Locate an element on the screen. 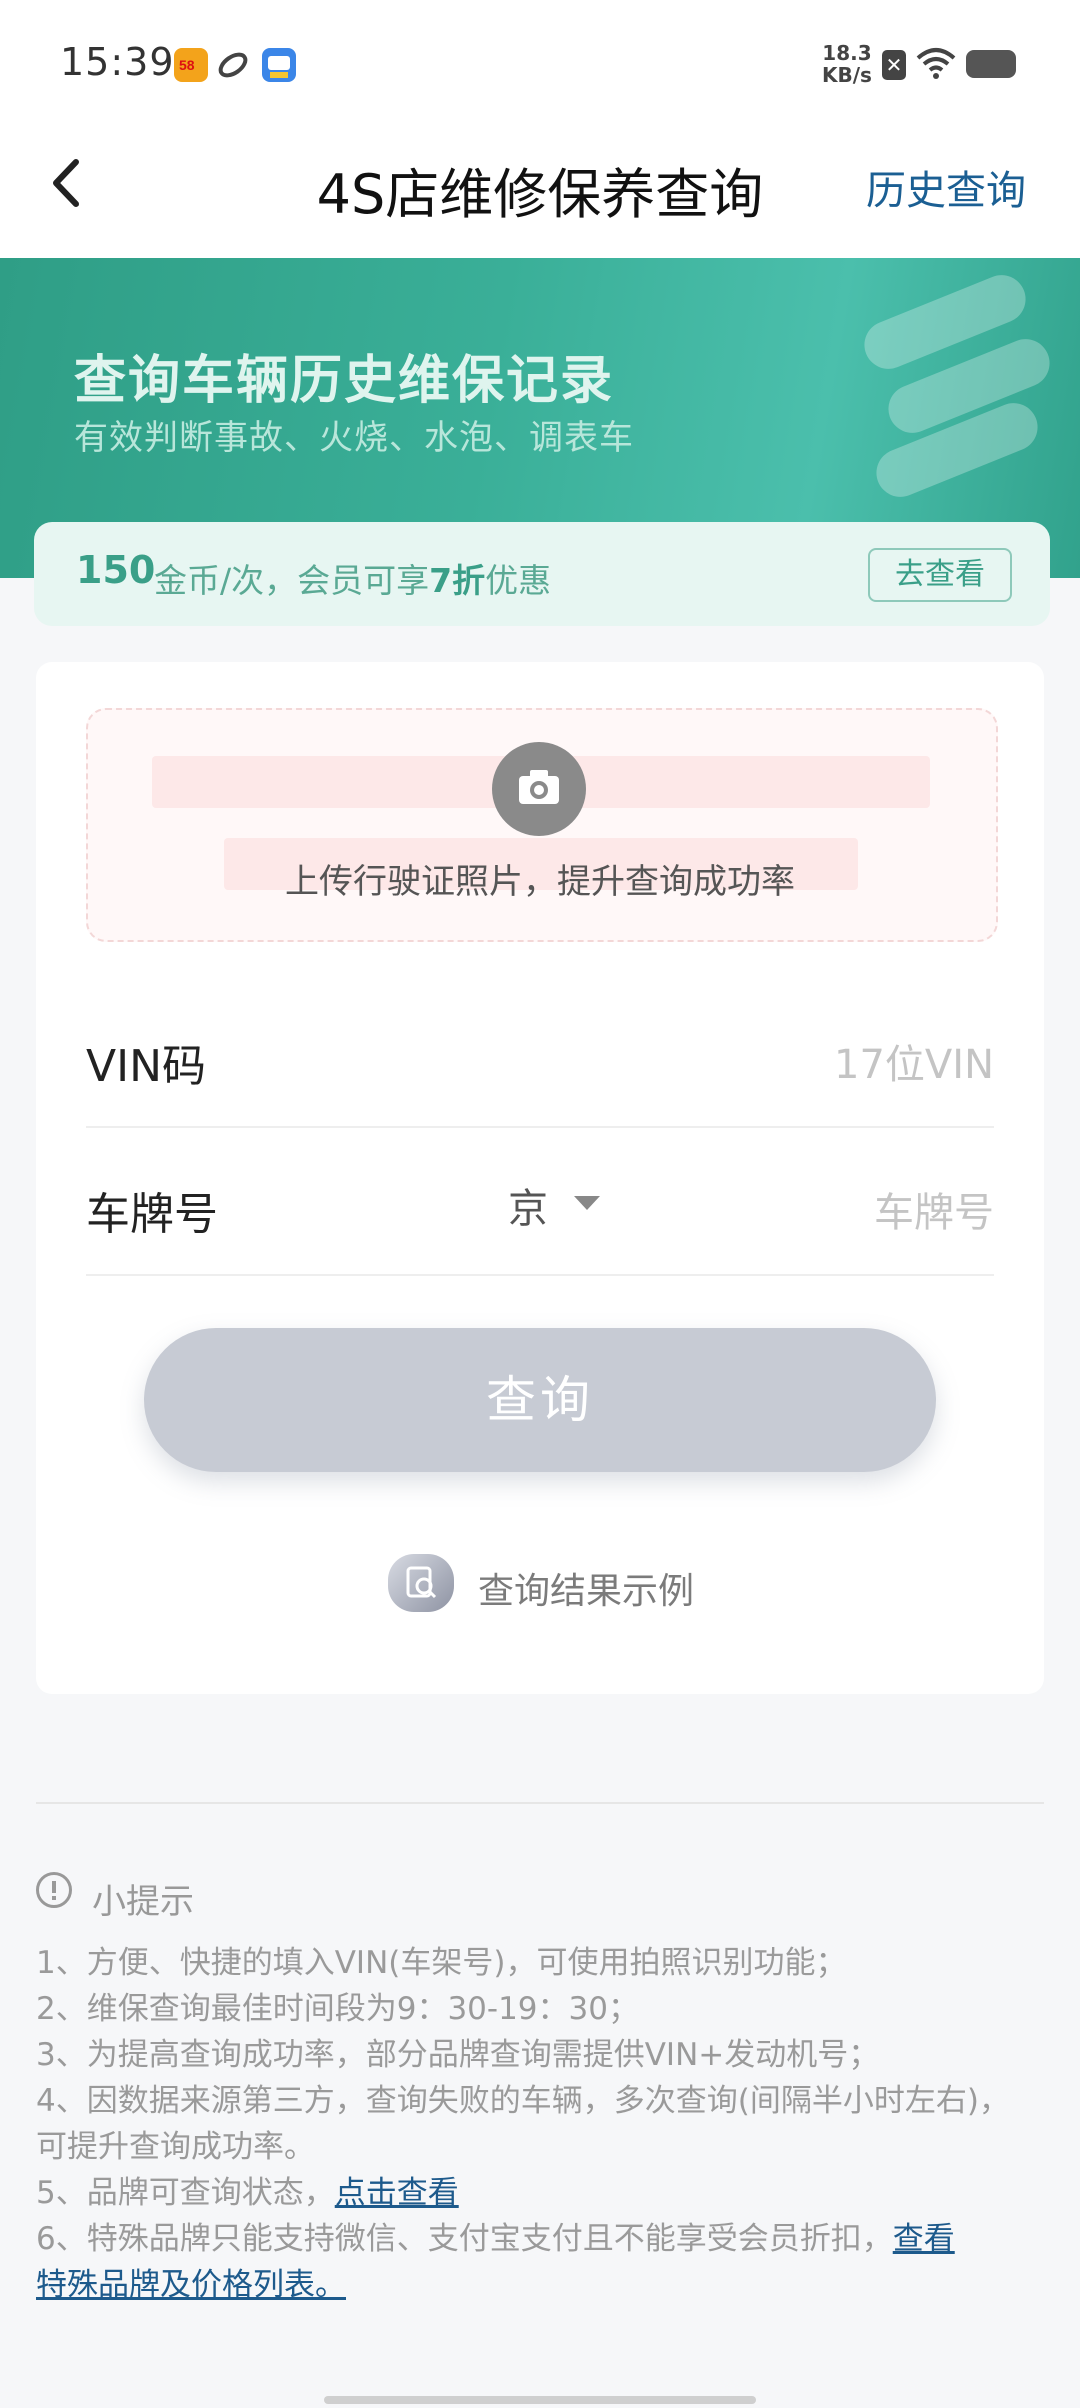 Image resolution: width=1080 pixels, height=2408 pixels. history-query-link: 历史查询 is located at coordinates (946, 187).